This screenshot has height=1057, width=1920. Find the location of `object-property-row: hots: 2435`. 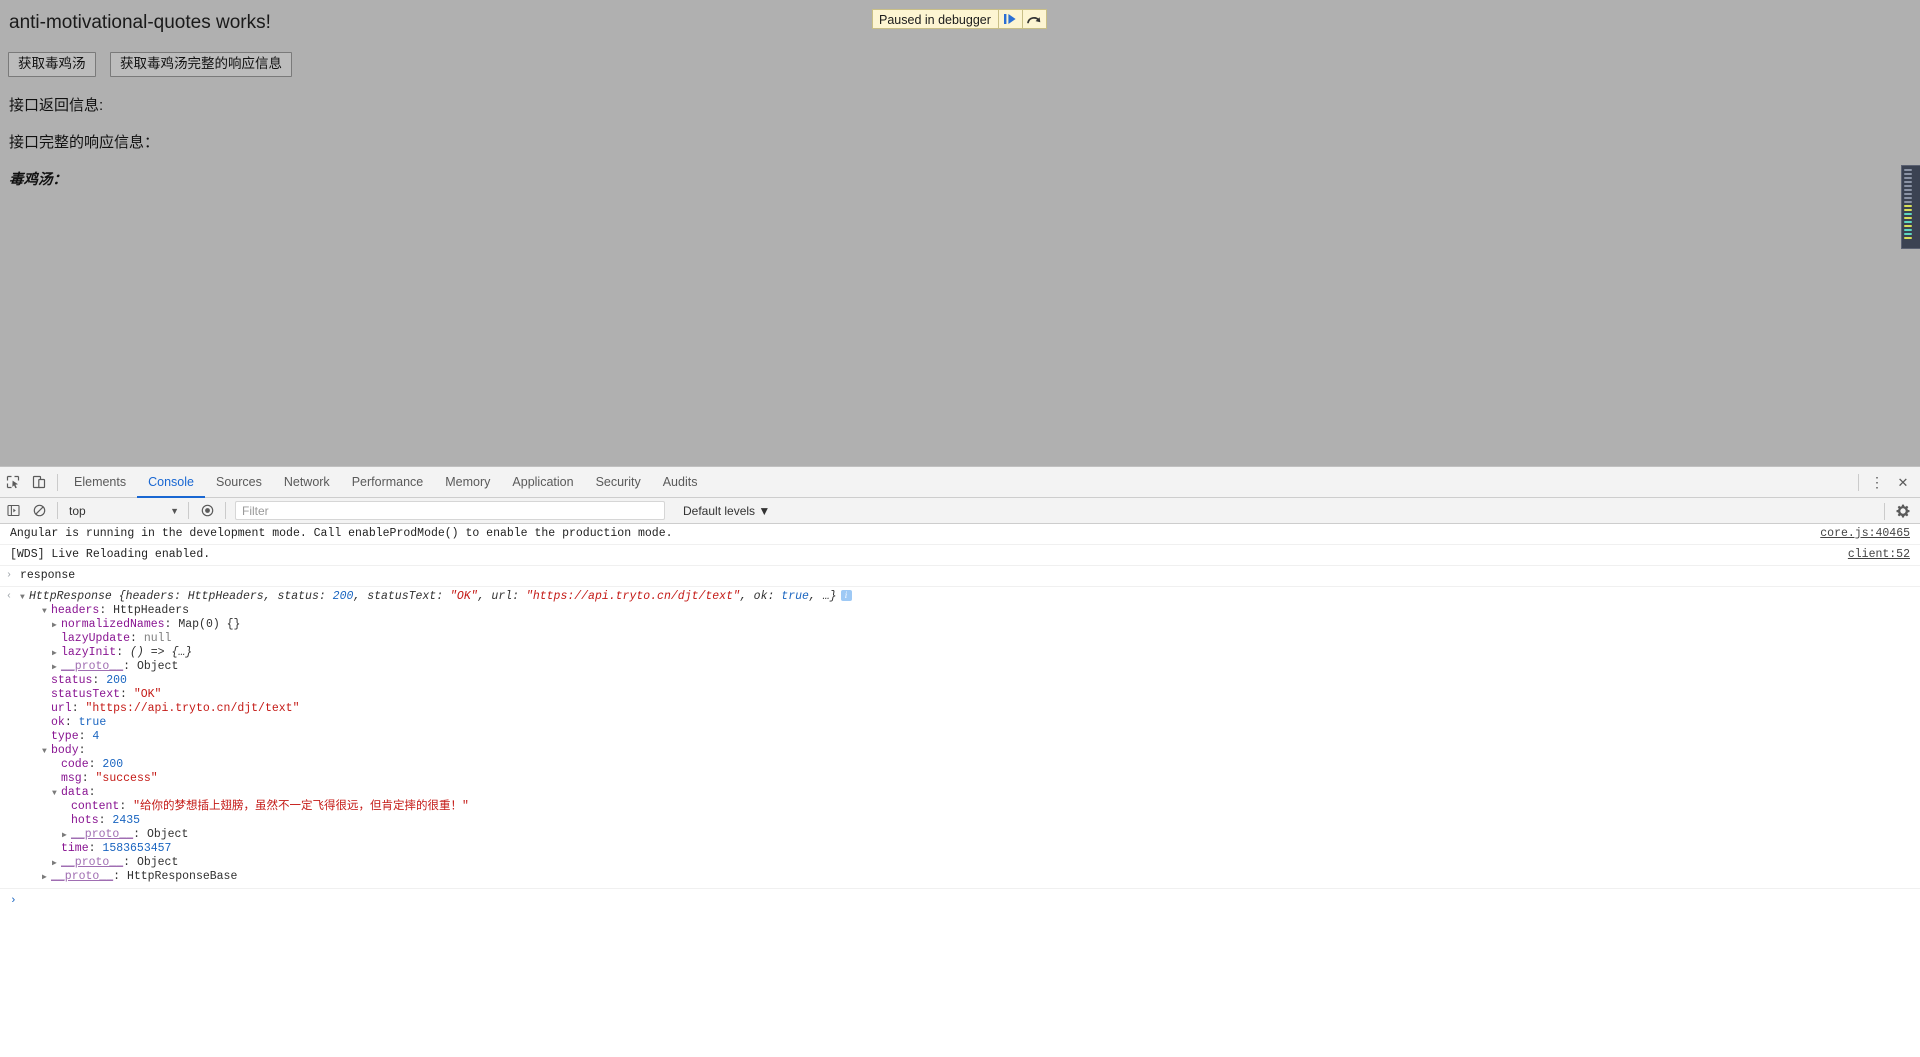

object-property-row: hots: 2435 is located at coordinates (970, 821).